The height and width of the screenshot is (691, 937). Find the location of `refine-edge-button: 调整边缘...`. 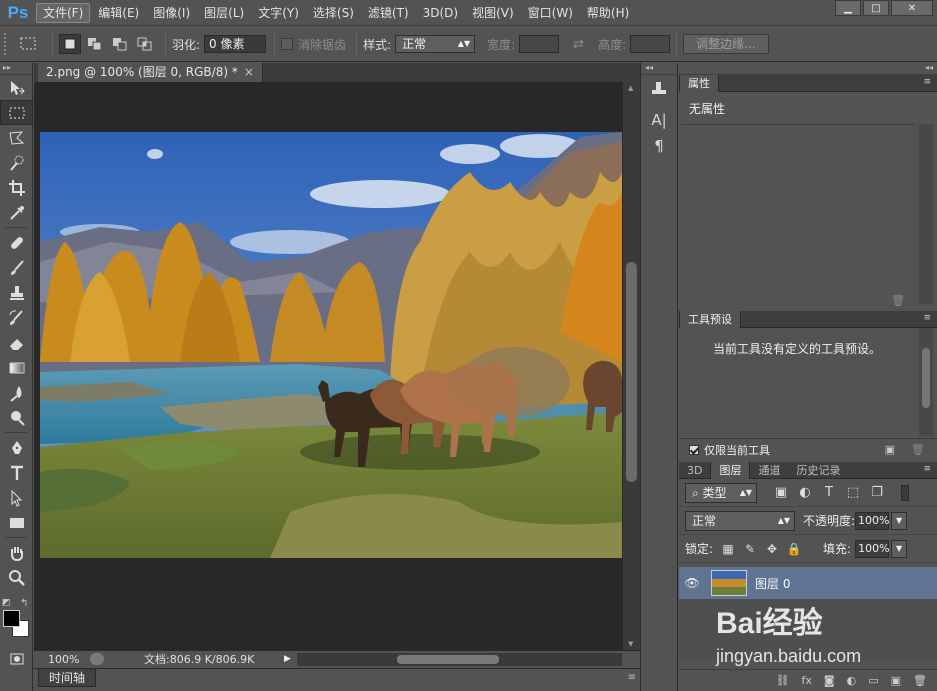

refine-edge-button: 调整边缘... is located at coordinates (726, 44).